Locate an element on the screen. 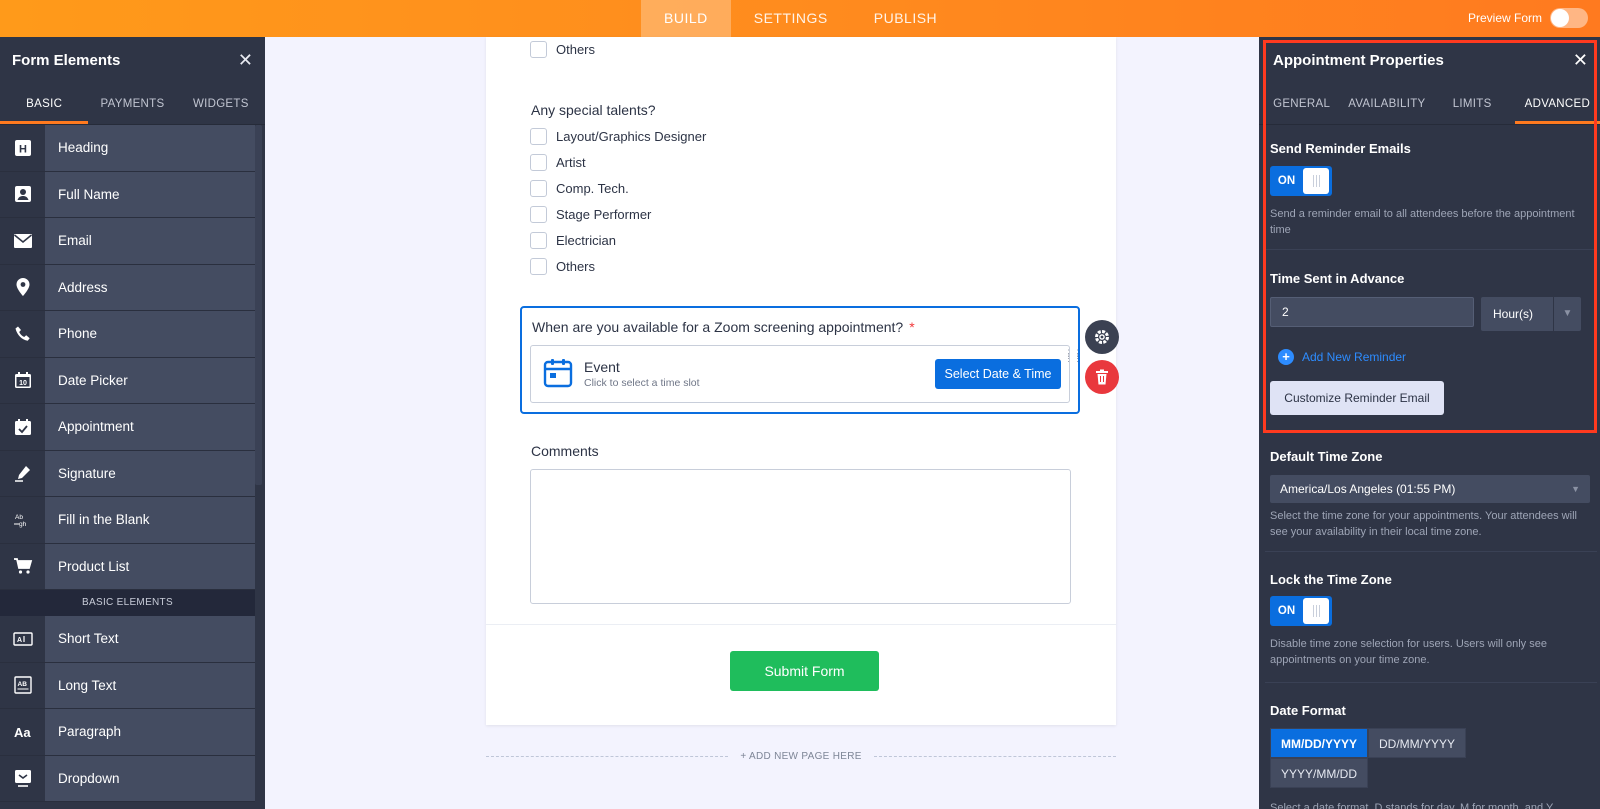  svg-text: 10 is located at coordinates (23, 383).